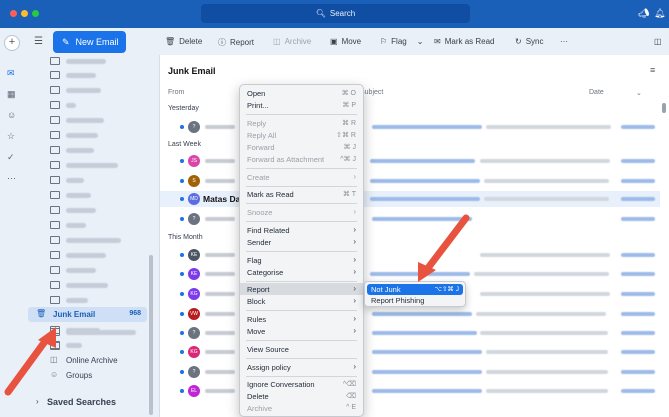 The width and height of the screenshot is (669, 417). Describe the element at coordinates (301, 93) in the screenshot. I see `menu-item-open: Open ⌘ O` at that location.